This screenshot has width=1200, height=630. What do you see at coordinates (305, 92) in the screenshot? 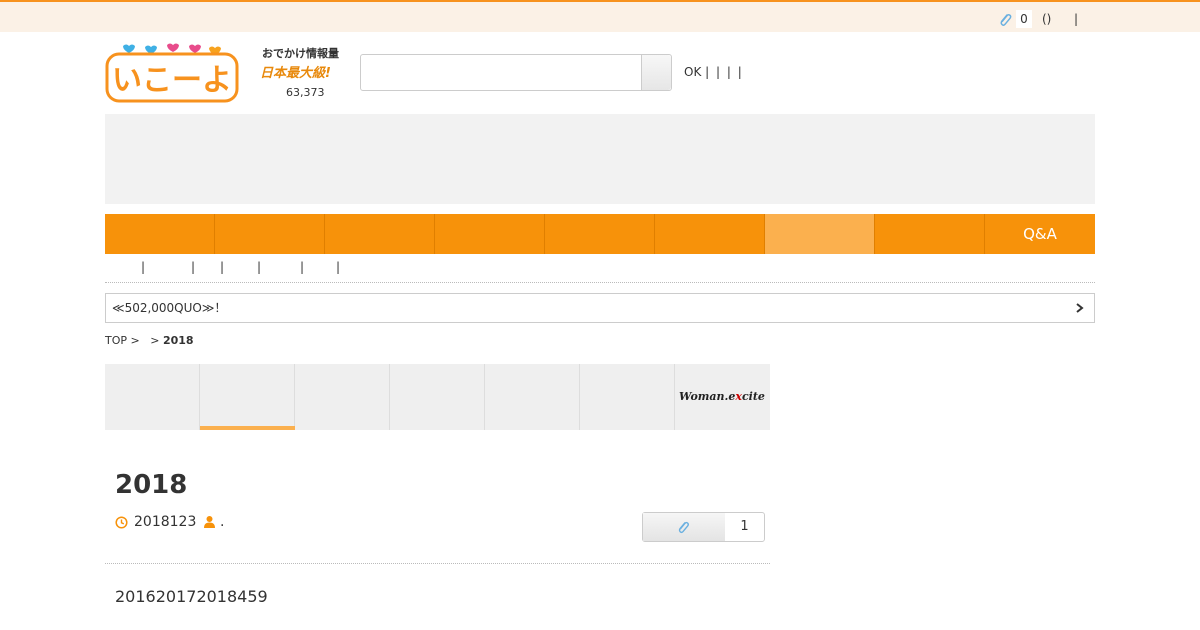
I see `spot-count: 63,373` at bounding box center [305, 92].